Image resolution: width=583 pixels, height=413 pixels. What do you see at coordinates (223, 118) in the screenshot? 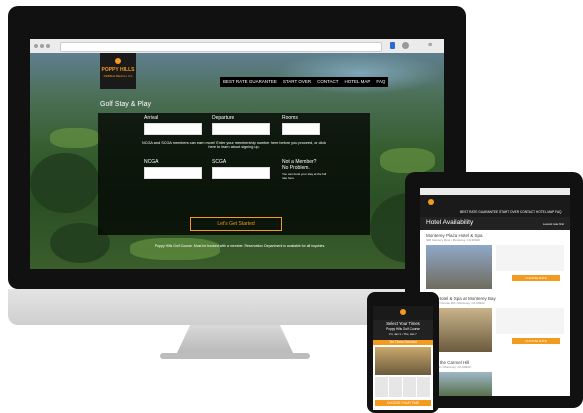
I see `departure-label: Departure` at bounding box center [223, 118].